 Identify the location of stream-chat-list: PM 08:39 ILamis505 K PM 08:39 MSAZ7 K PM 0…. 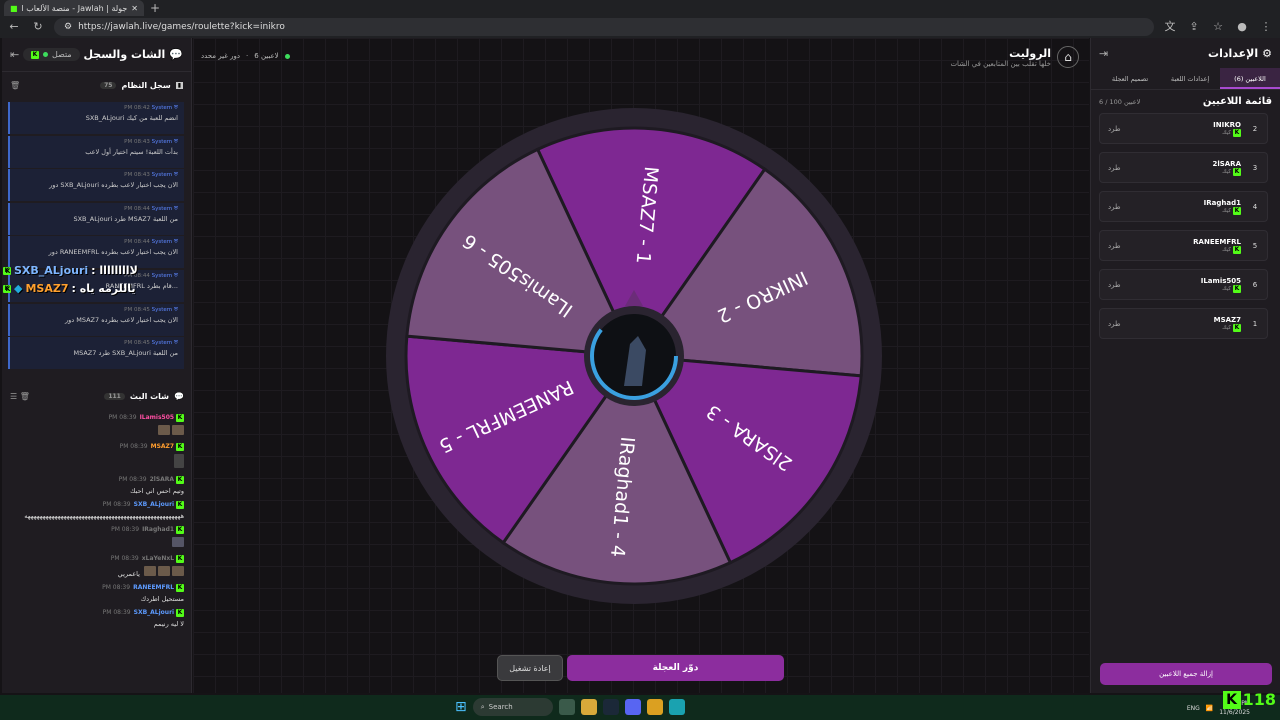
(96, 553).